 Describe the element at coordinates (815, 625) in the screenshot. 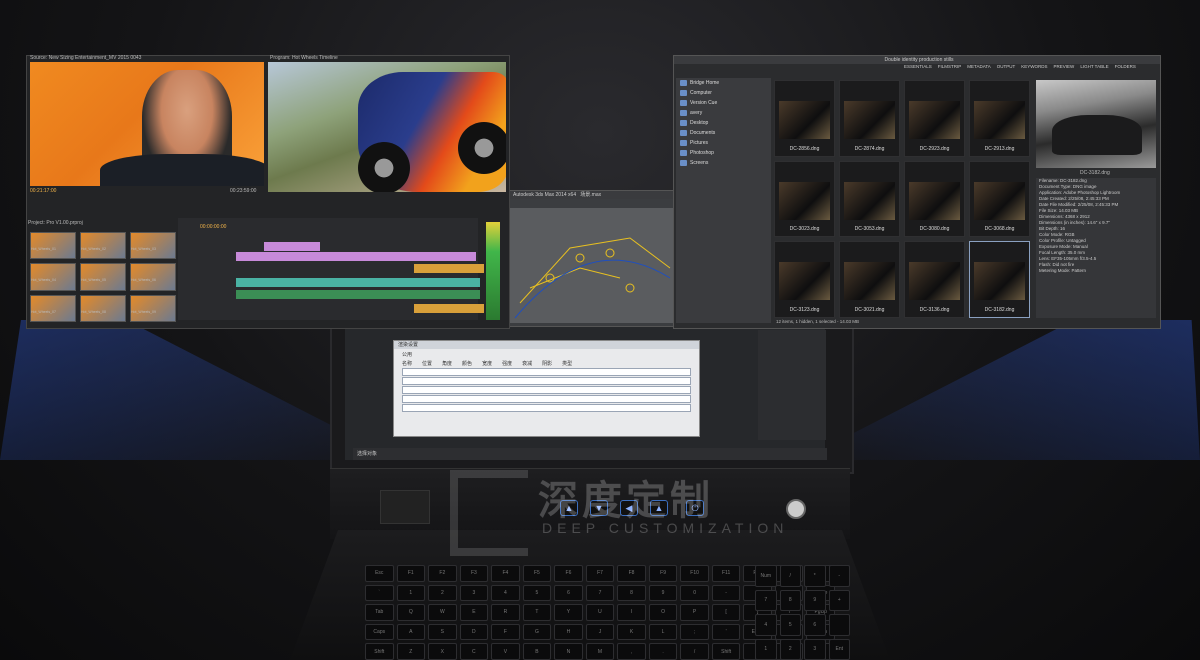

I see `numpad-key: 6` at that location.